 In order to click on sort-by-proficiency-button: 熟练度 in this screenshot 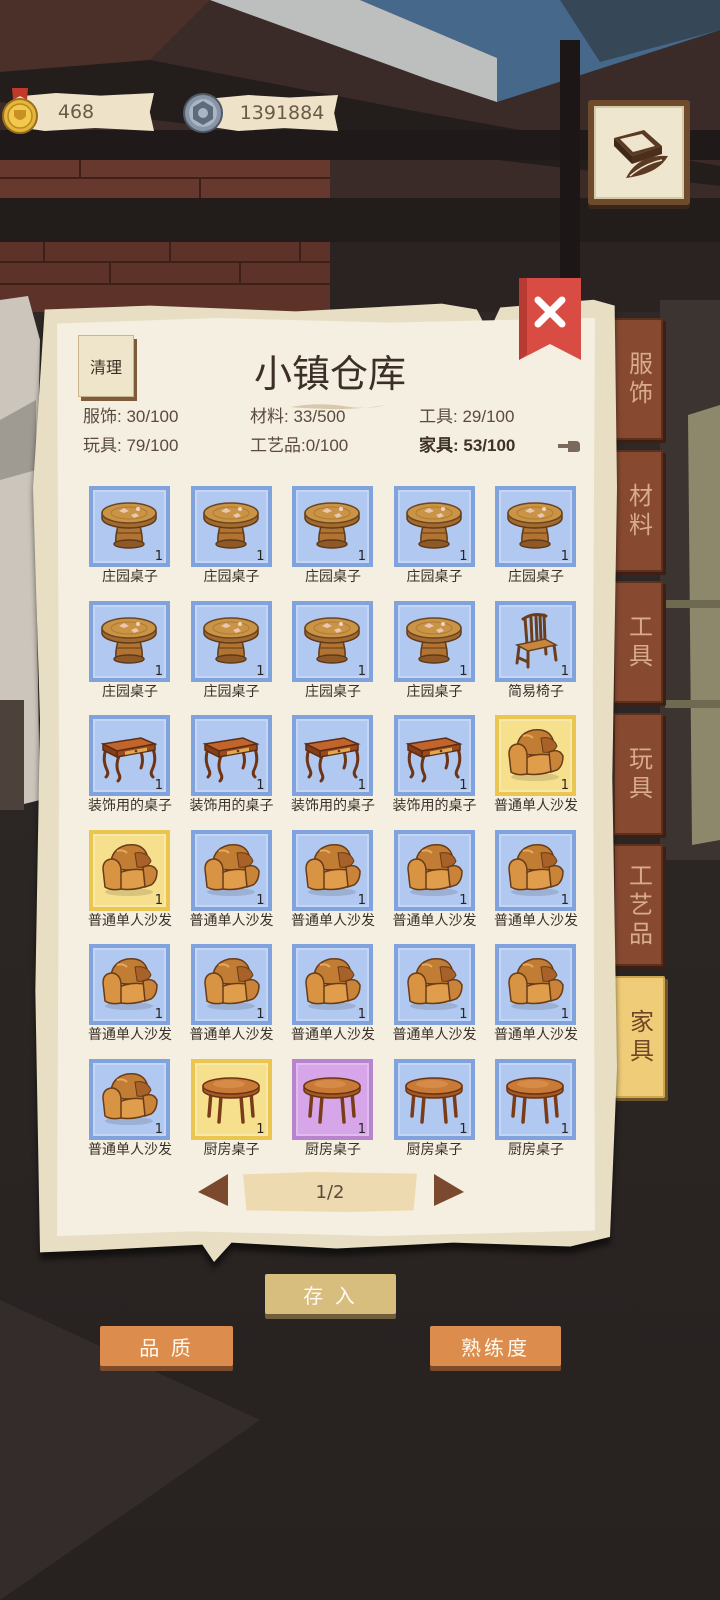, I will do `click(495, 1346)`.